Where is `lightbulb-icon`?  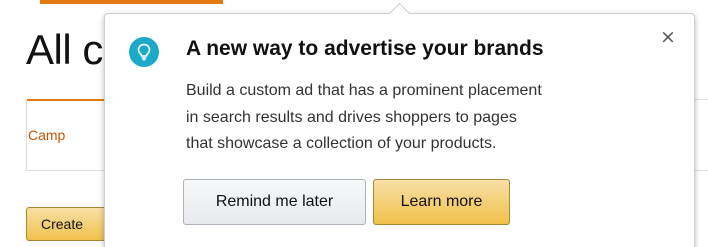
lightbulb-icon is located at coordinates (144, 52).